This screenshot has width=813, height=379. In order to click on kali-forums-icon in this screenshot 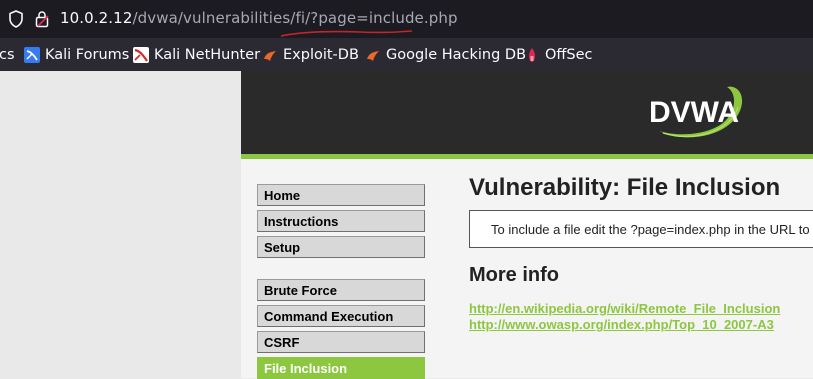, I will do `click(32, 55)`.